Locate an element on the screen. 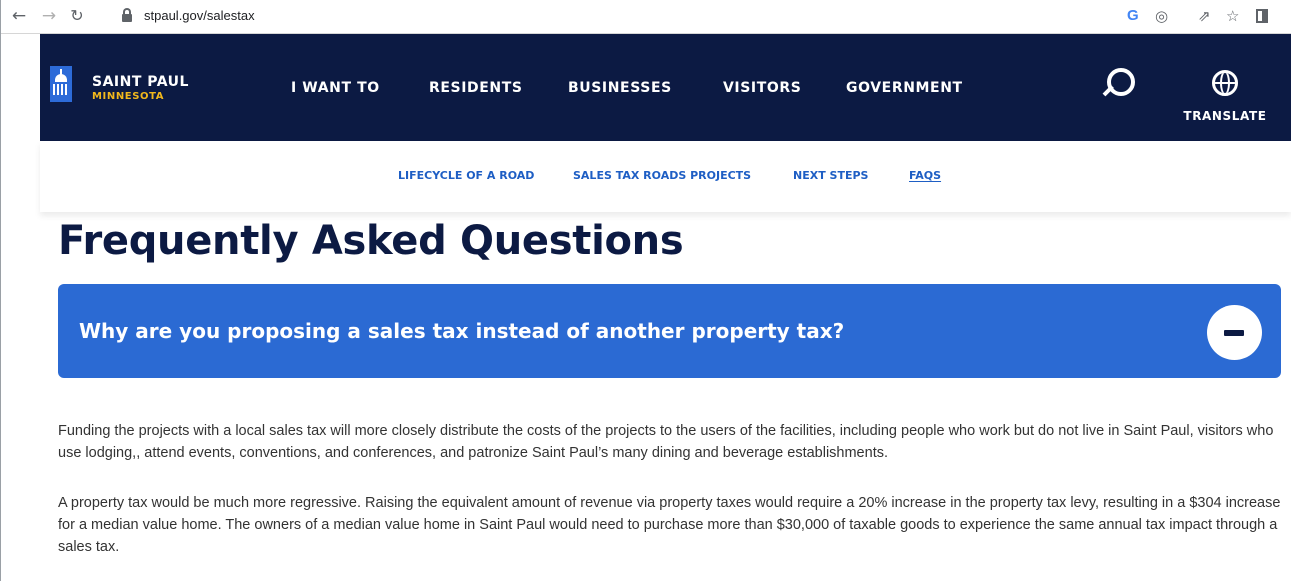 Image resolution: width=1291 pixels, height=581 pixels. subnav-faqs: FAQS is located at coordinates (925, 175).